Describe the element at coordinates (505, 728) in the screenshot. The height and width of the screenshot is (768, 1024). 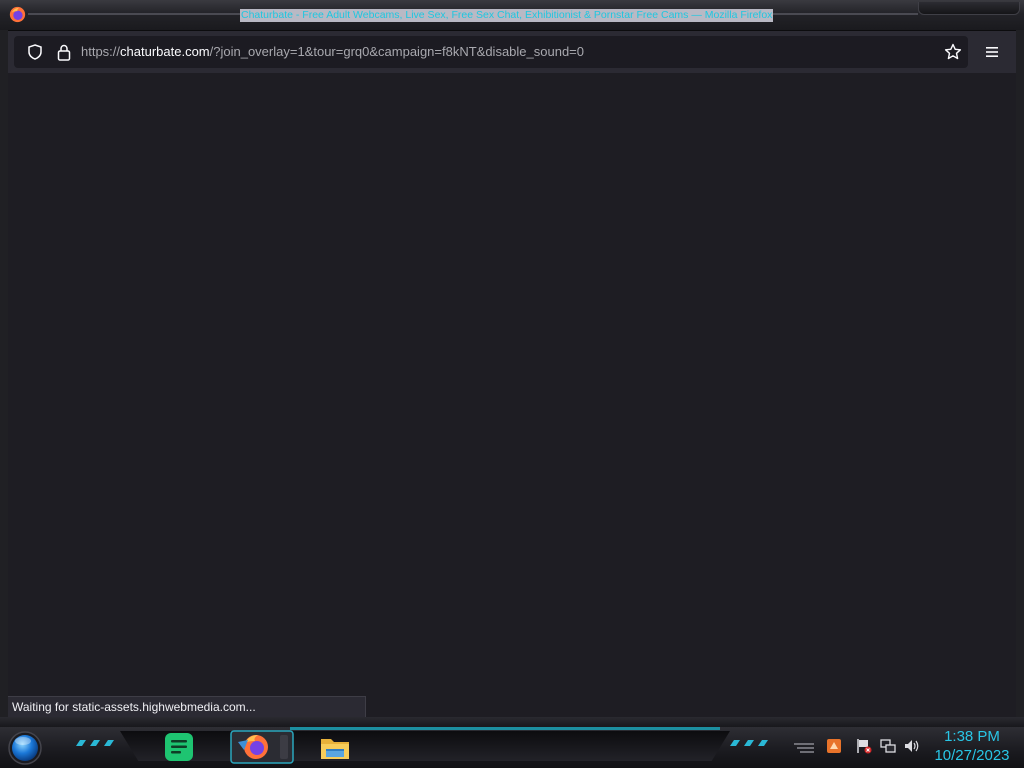
I see `taskbar-accent-line` at that location.